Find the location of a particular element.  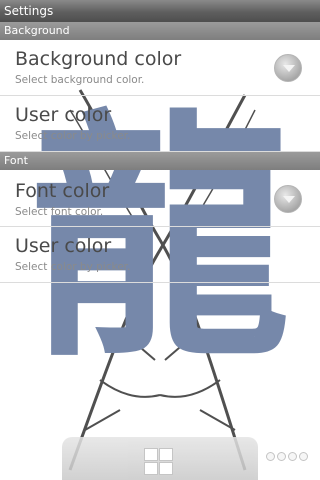

launcher-dock is located at coordinates (160, 458).